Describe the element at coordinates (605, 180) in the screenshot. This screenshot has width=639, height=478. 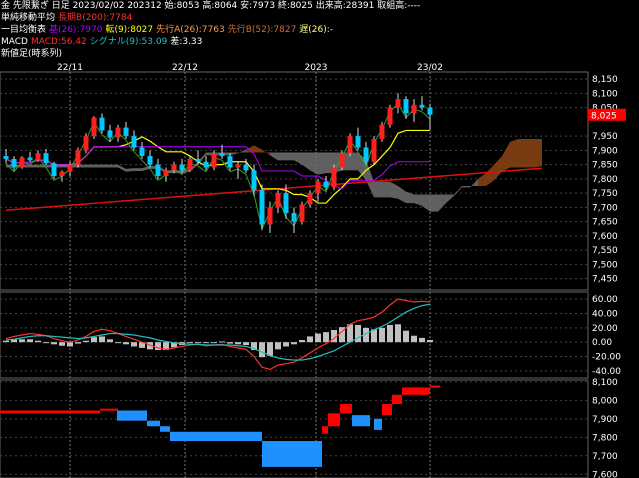
I see `price-axis-label: 7,800` at that location.